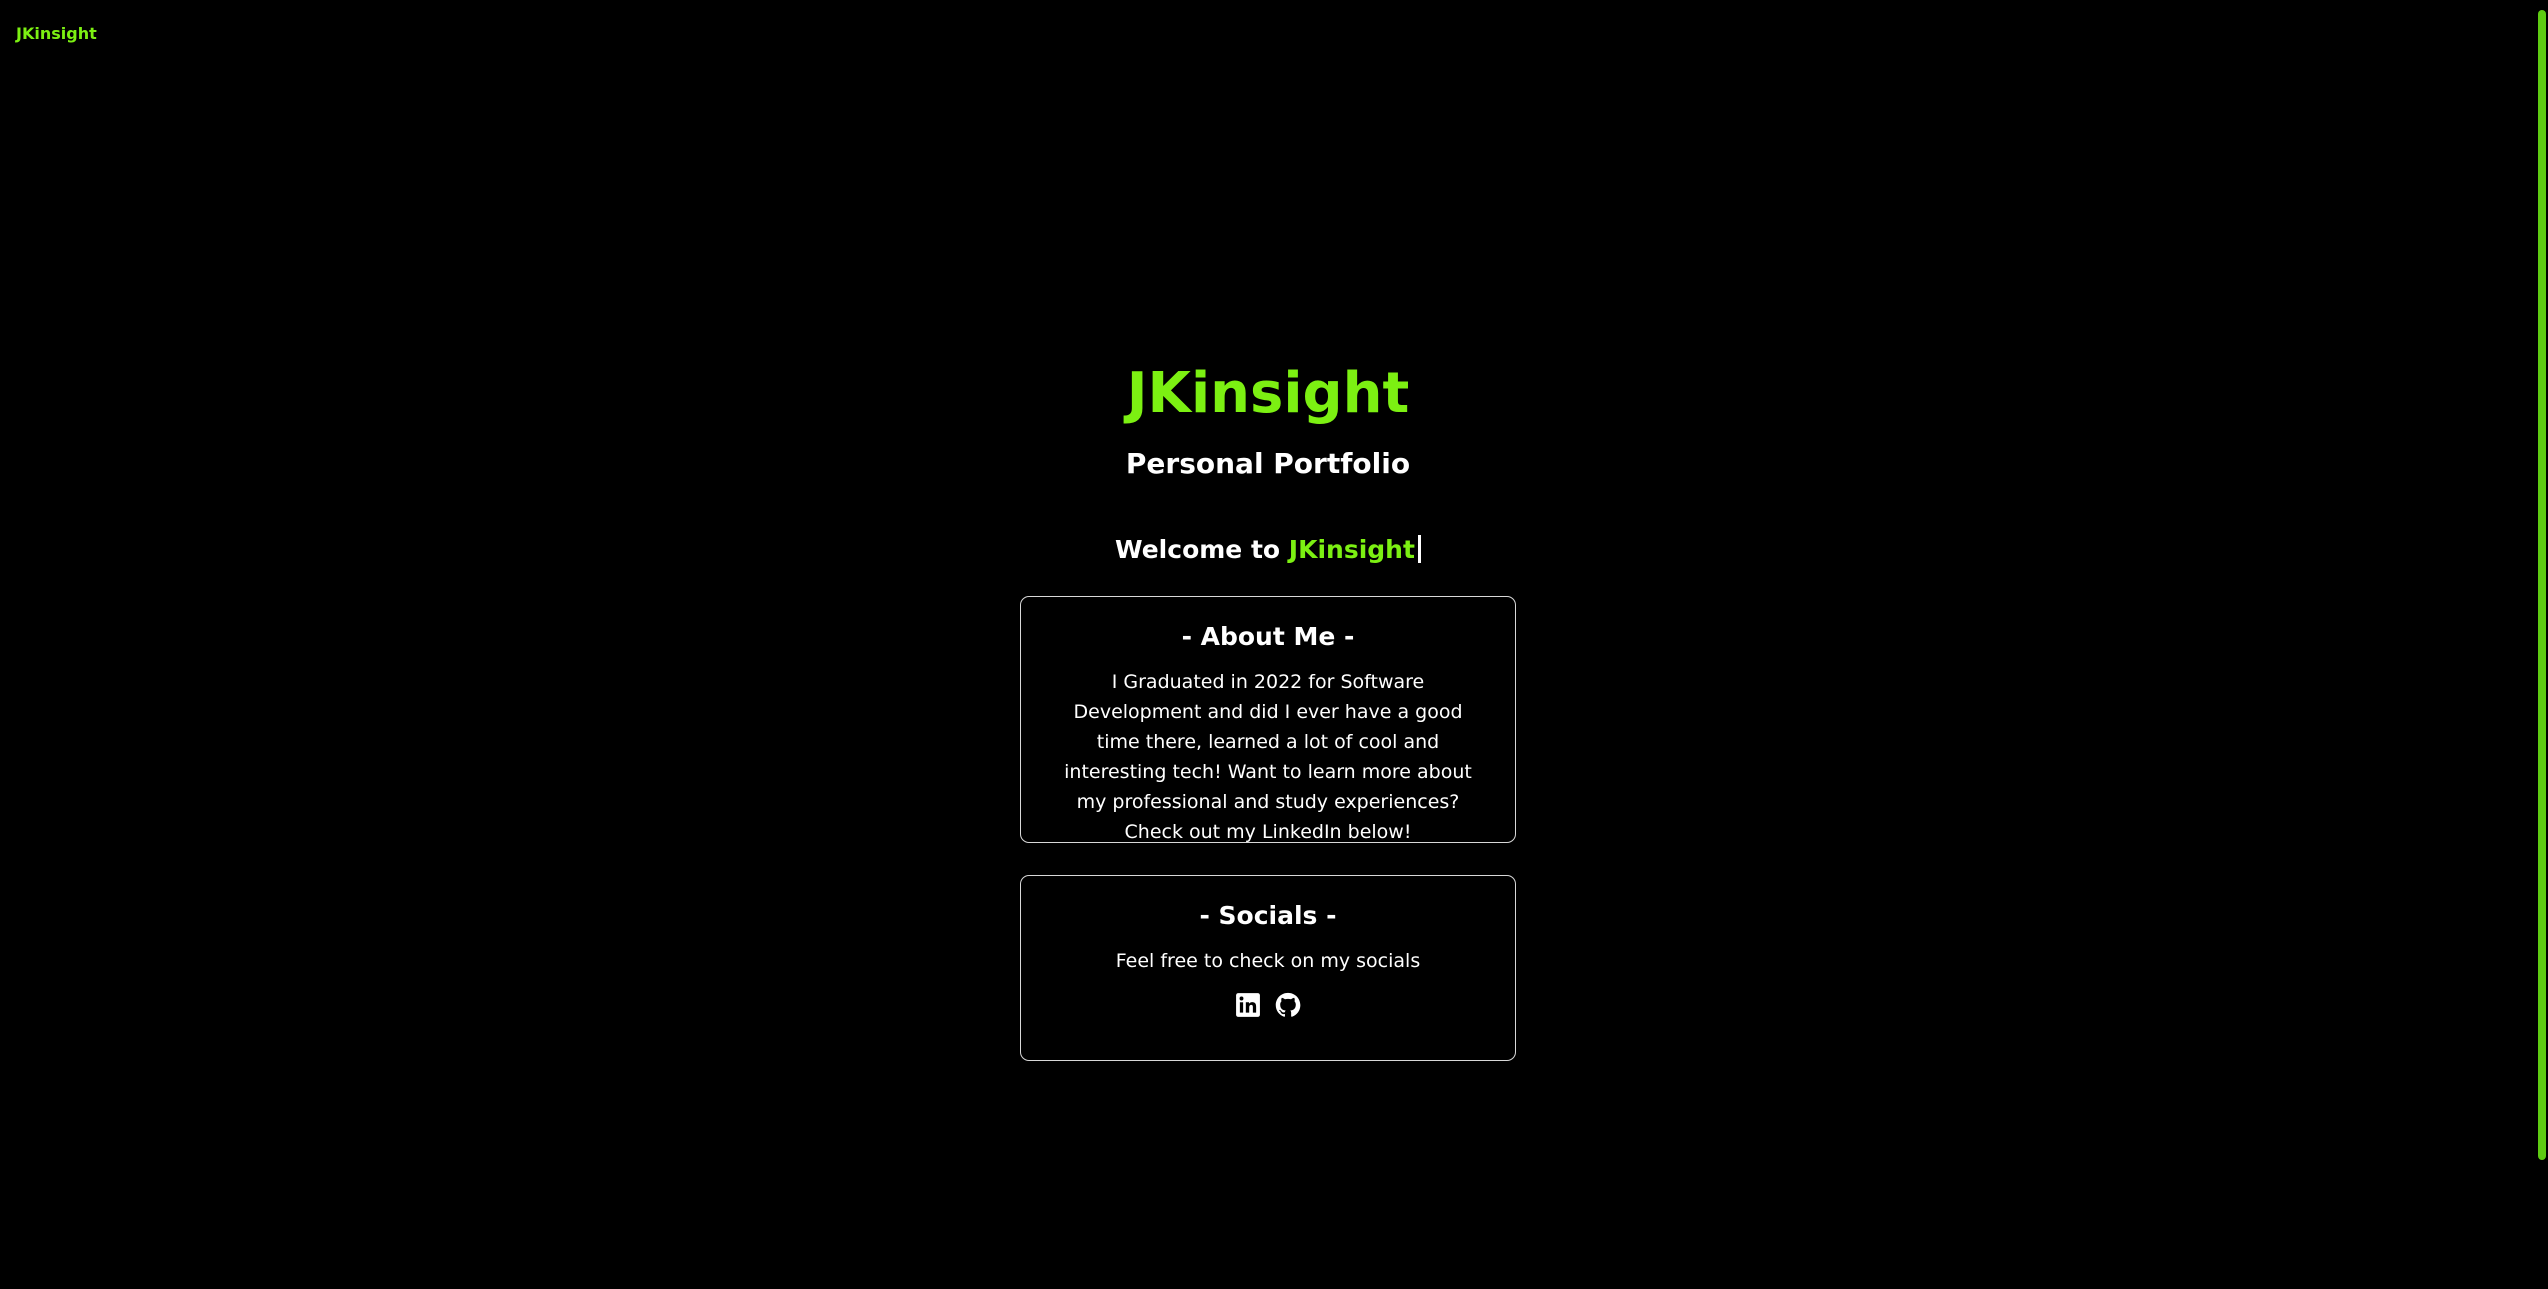  What do you see at coordinates (1268, 961) in the screenshot?
I see `socials-text: Feel free to check on my socials` at bounding box center [1268, 961].